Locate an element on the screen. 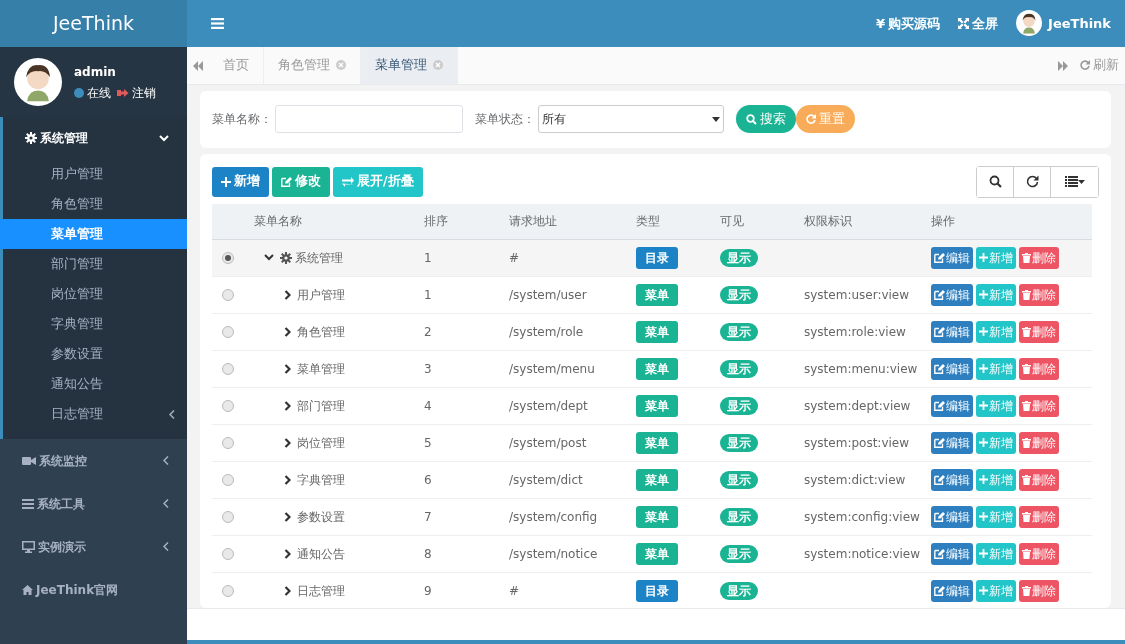  search-button is located at coordinates (995, 181).